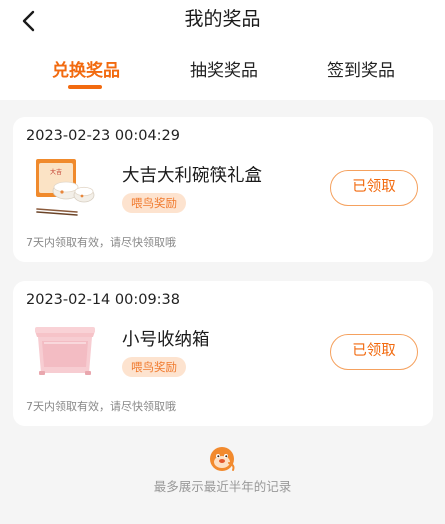 The height and width of the screenshot is (524, 445). I want to click on prize-name: 小号收纳箱, so click(166, 340).